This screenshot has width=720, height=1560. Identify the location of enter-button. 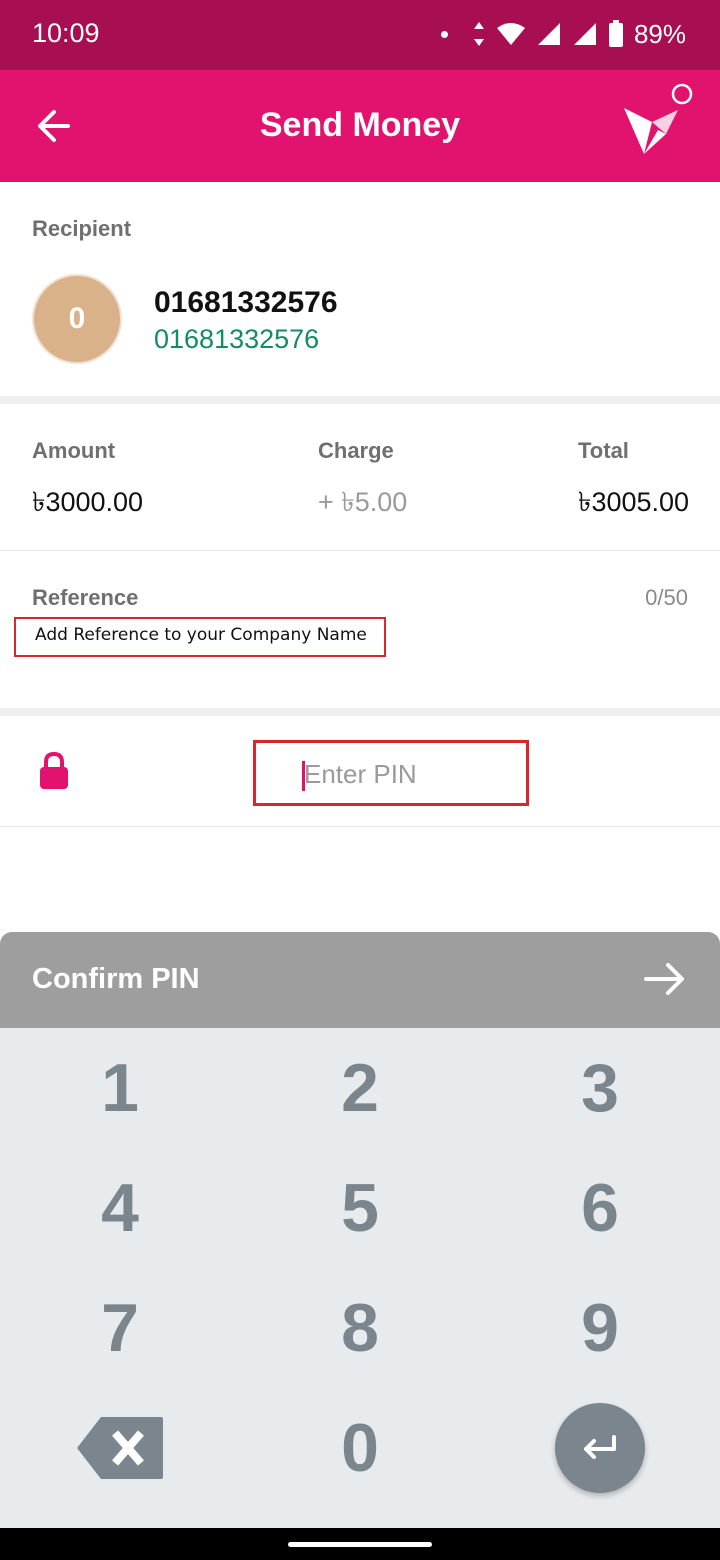
(600, 1448).